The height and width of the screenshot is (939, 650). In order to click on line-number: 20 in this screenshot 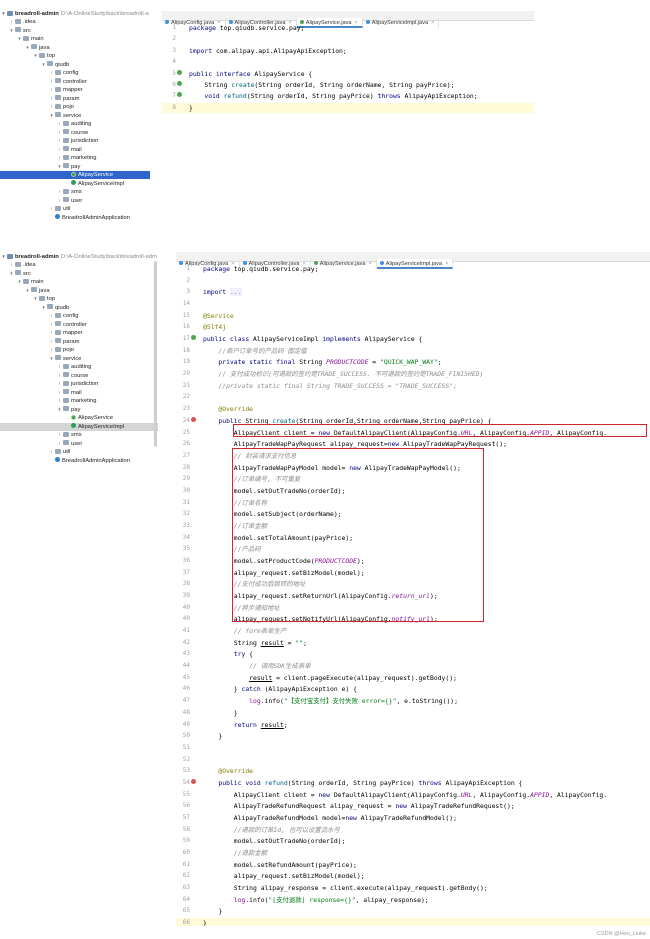, I will do `click(183, 374)`.